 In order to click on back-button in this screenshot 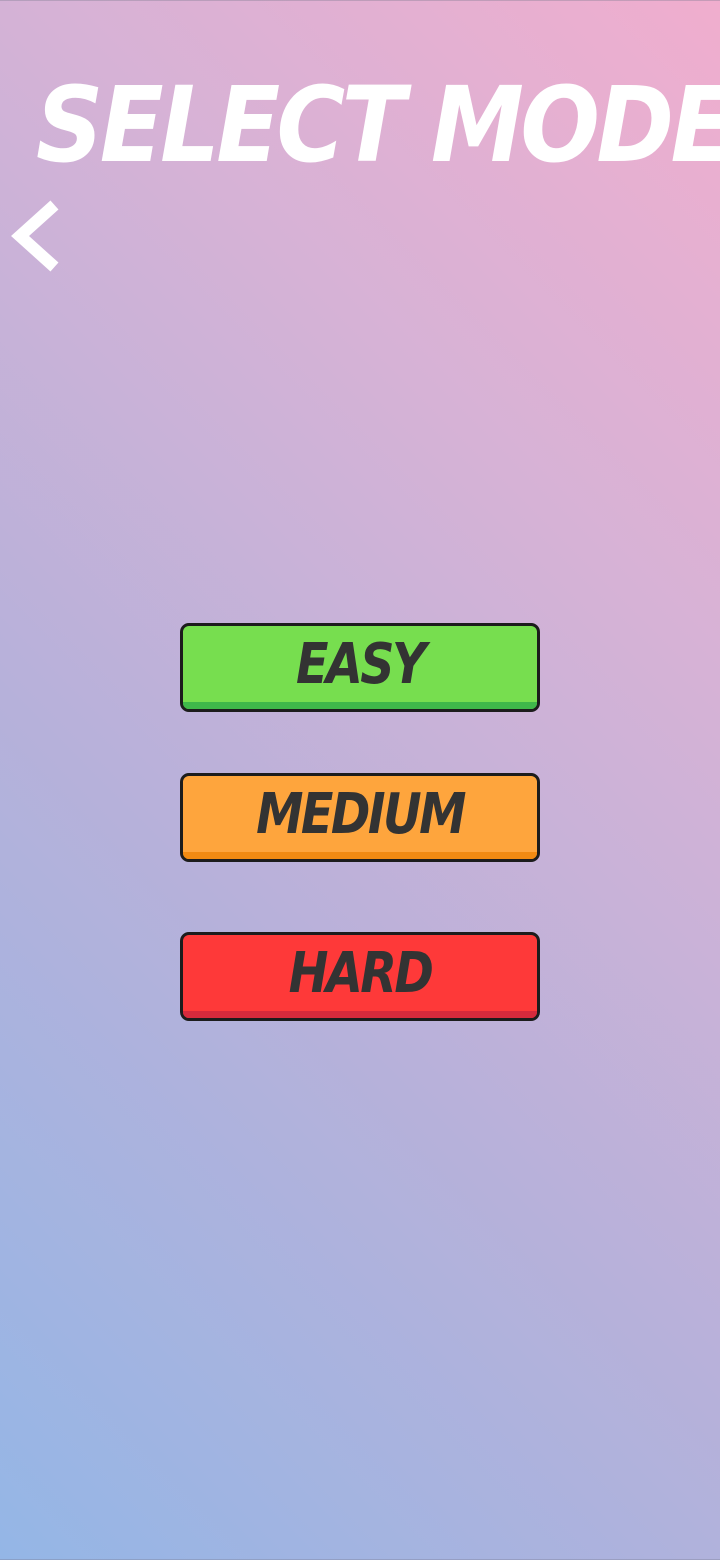, I will do `click(36, 237)`.